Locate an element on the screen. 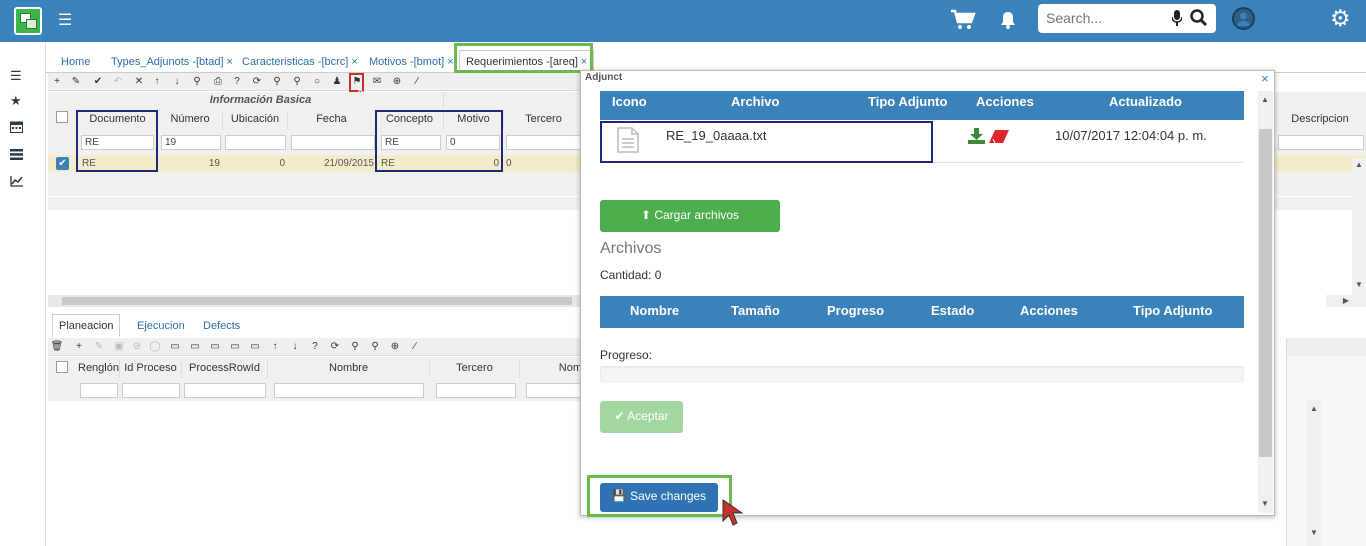 Image resolution: width=1366 pixels, height=546 pixels. col-fecha: Fecha is located at coordinates (332, 120).